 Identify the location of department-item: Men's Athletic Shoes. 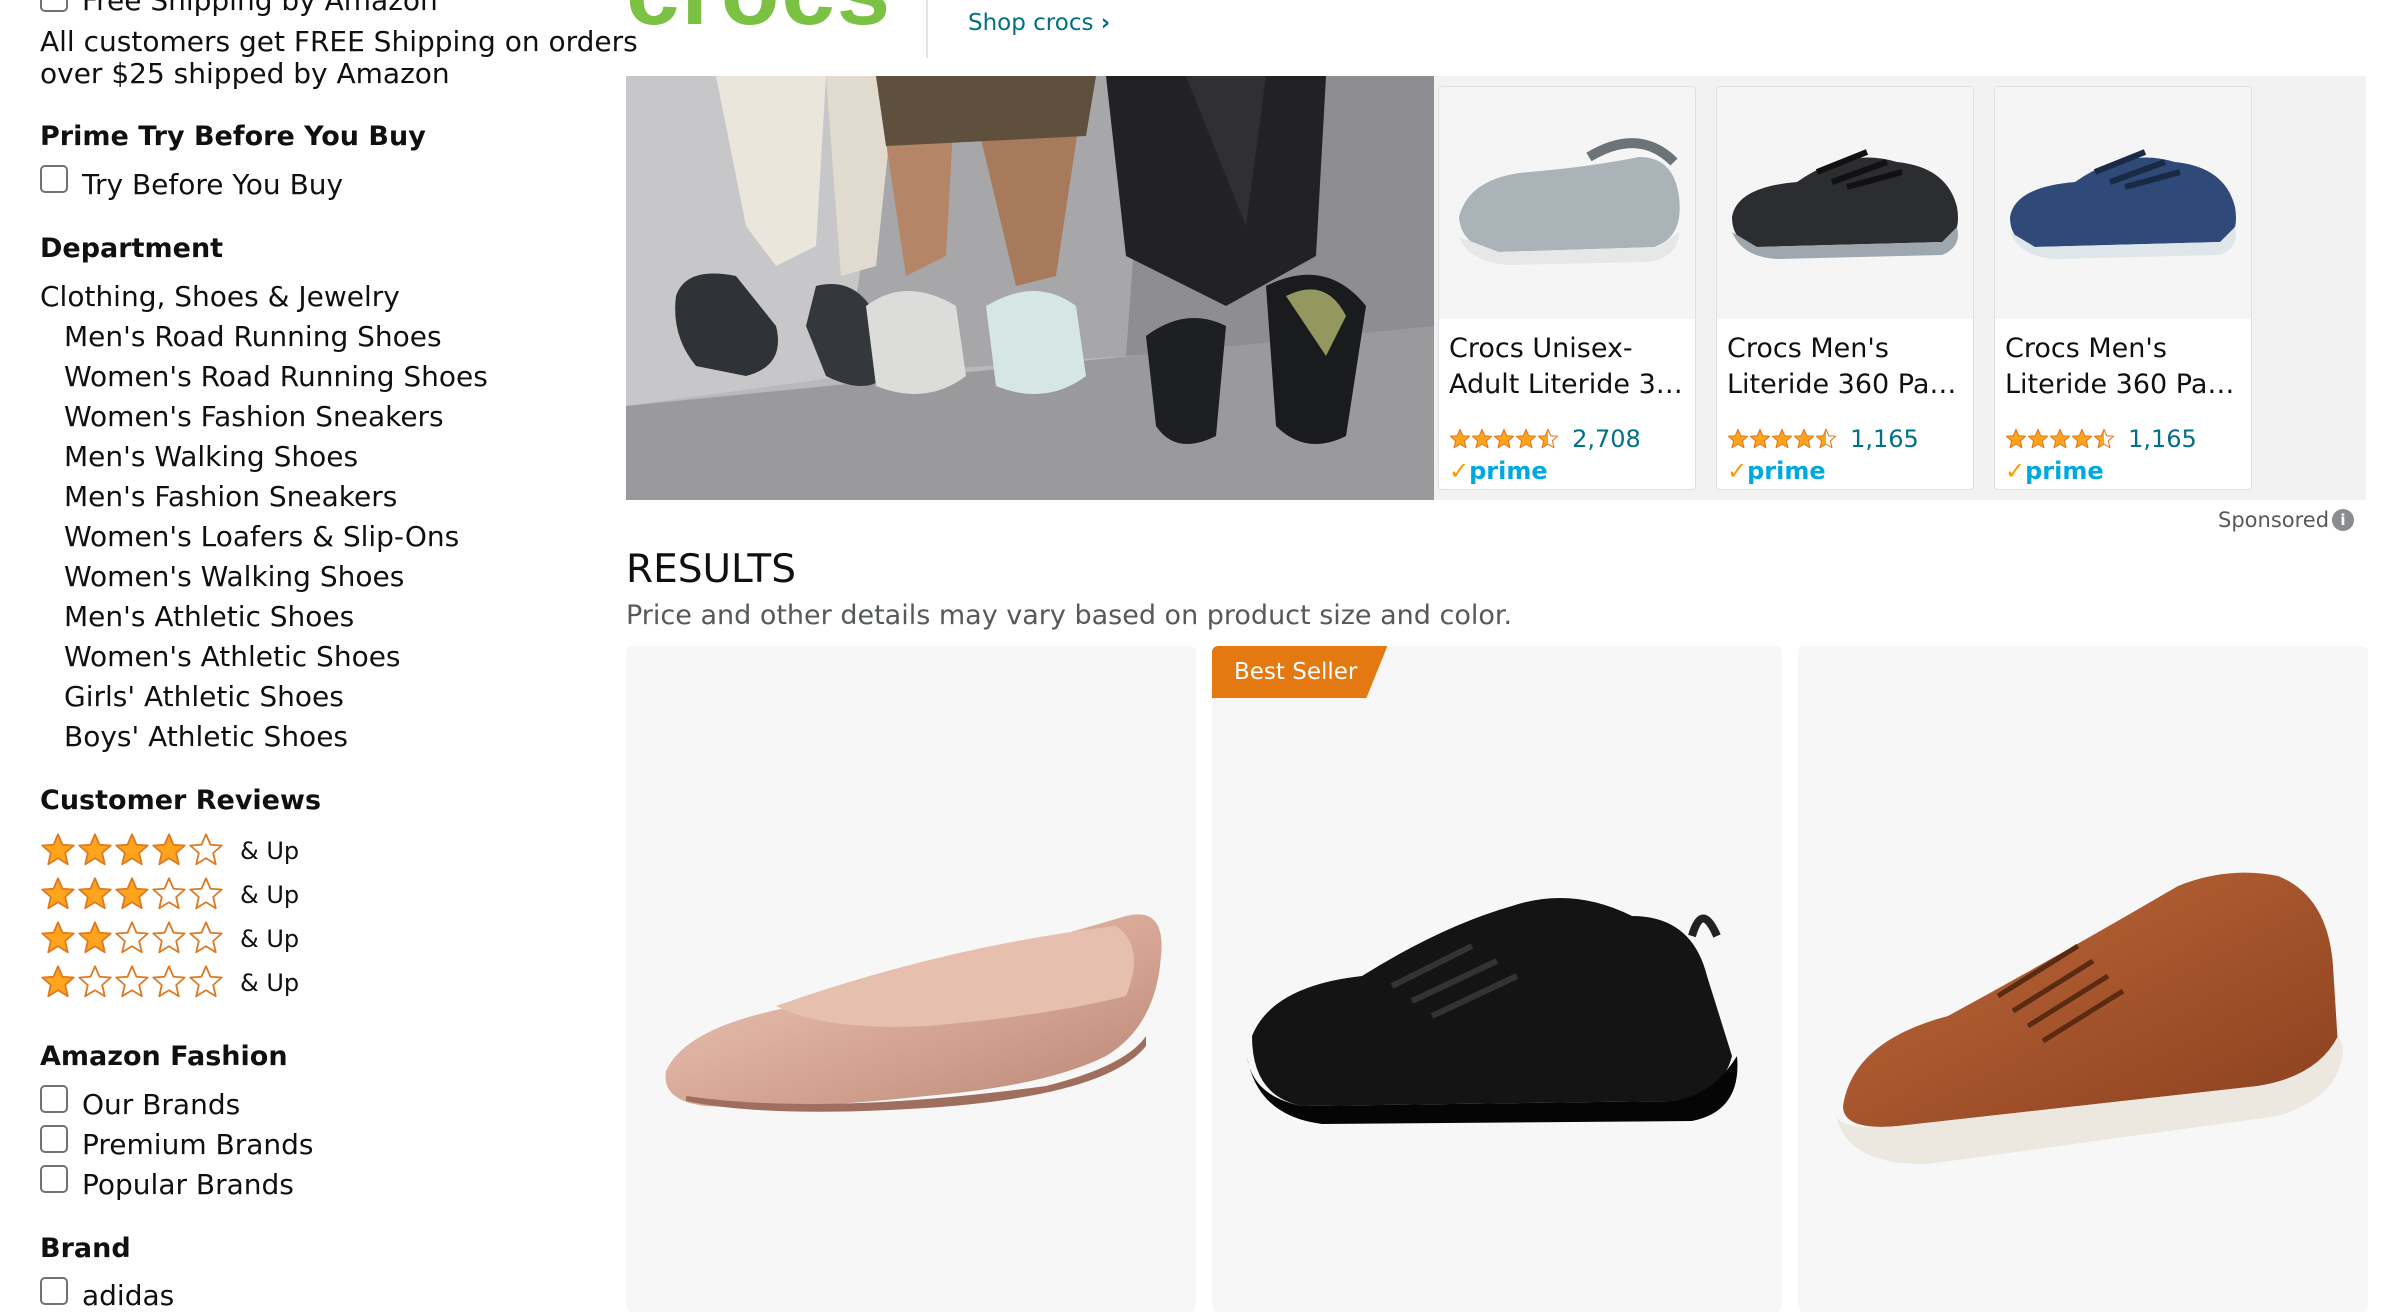
(209, 617).